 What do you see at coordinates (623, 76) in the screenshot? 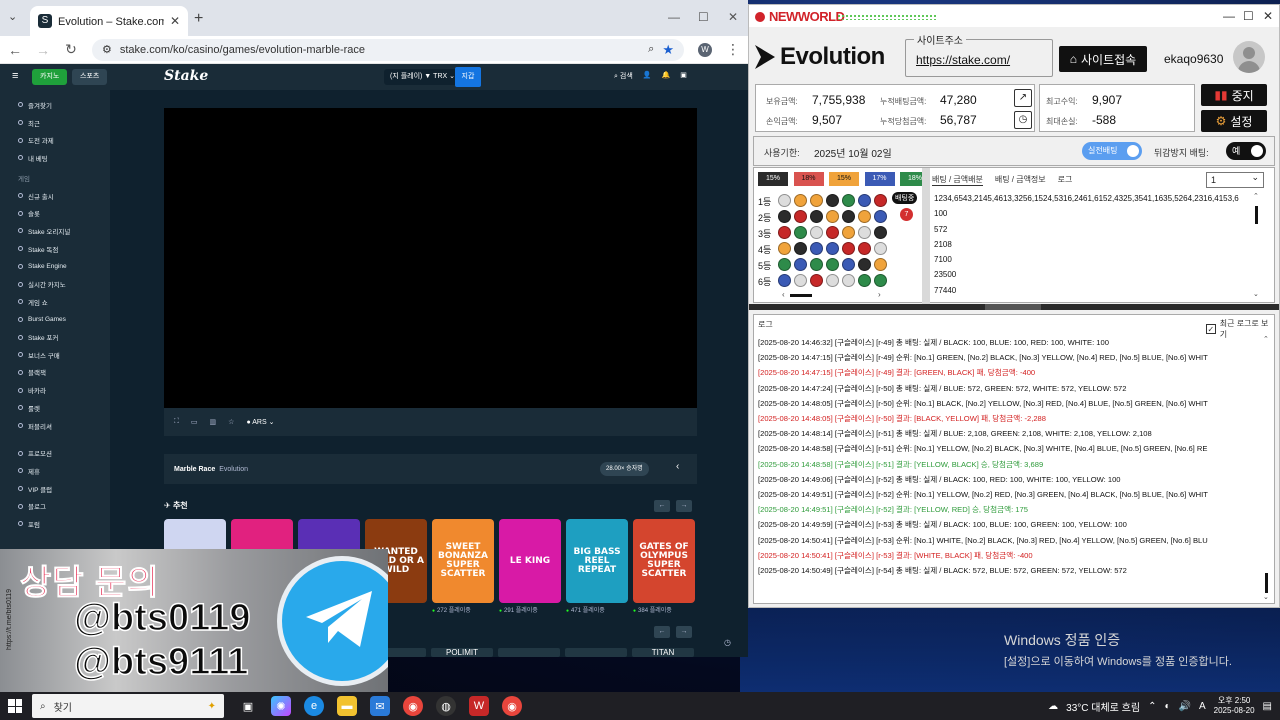
I see `search-button: ⌕ 검색` at bounding box center [623, 76].